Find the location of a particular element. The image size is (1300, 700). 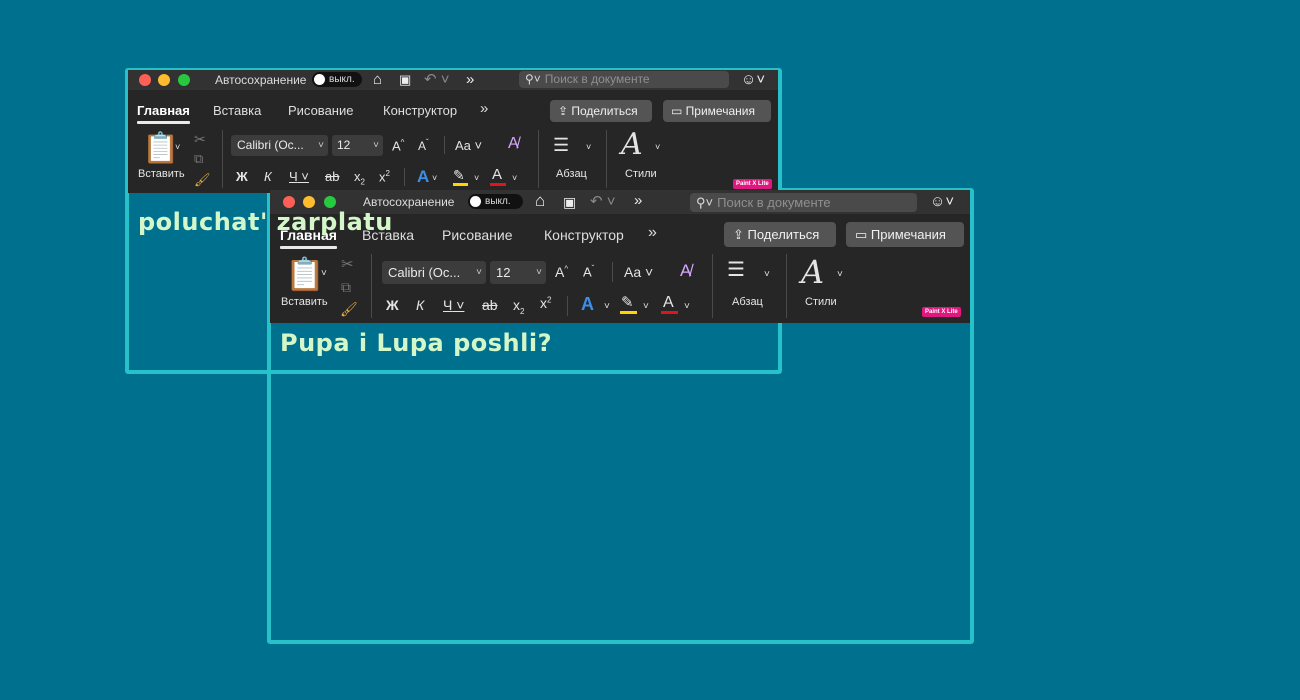

paragraph-label: Абзац is located at coordinates (571, 174).